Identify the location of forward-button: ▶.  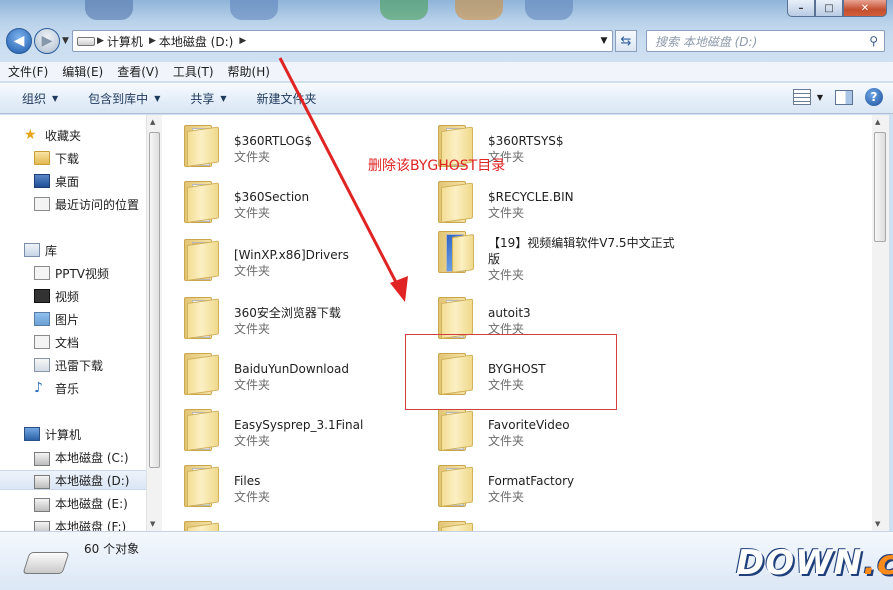
(47, 41).